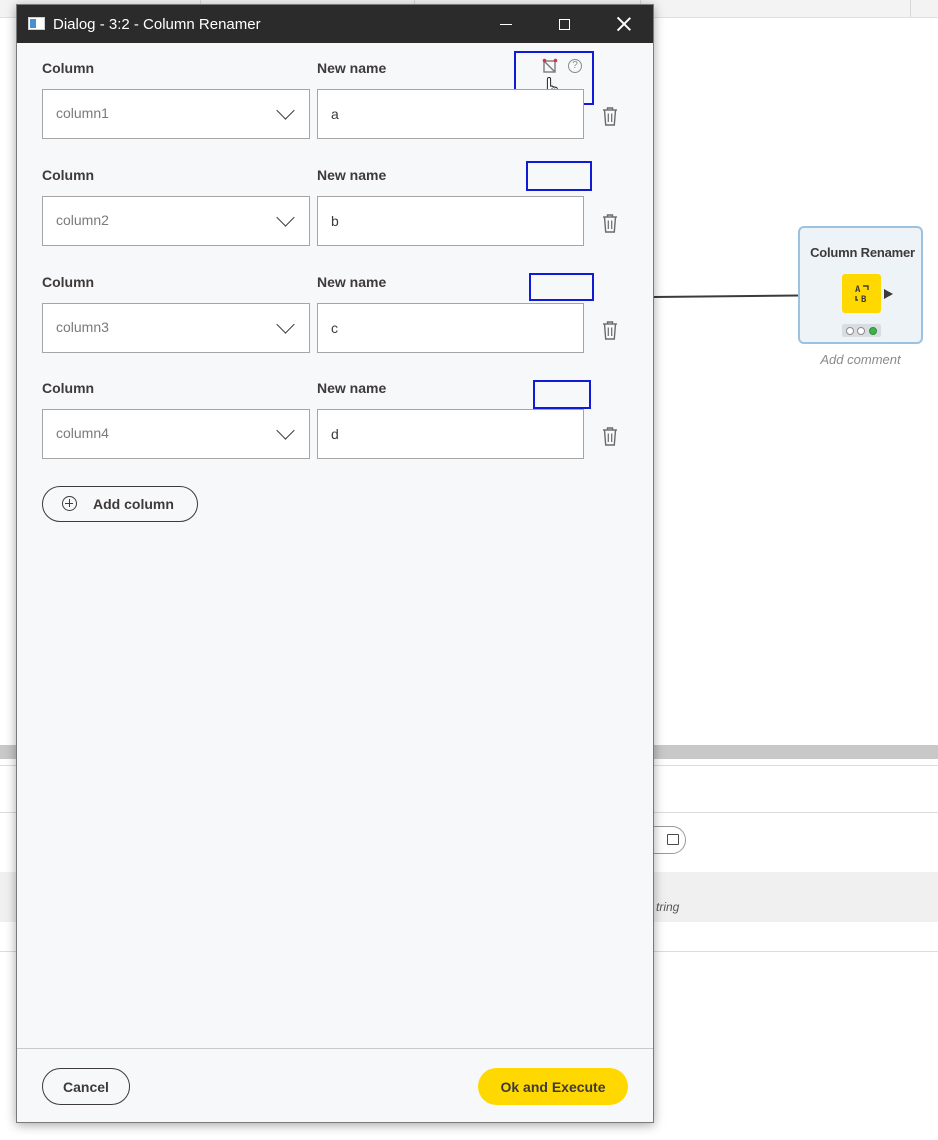 Image resolution: width=938 pixels, height=1140 pixels. I want to click on column-renamer-node: Column Renamer A B, so click(860, 285).